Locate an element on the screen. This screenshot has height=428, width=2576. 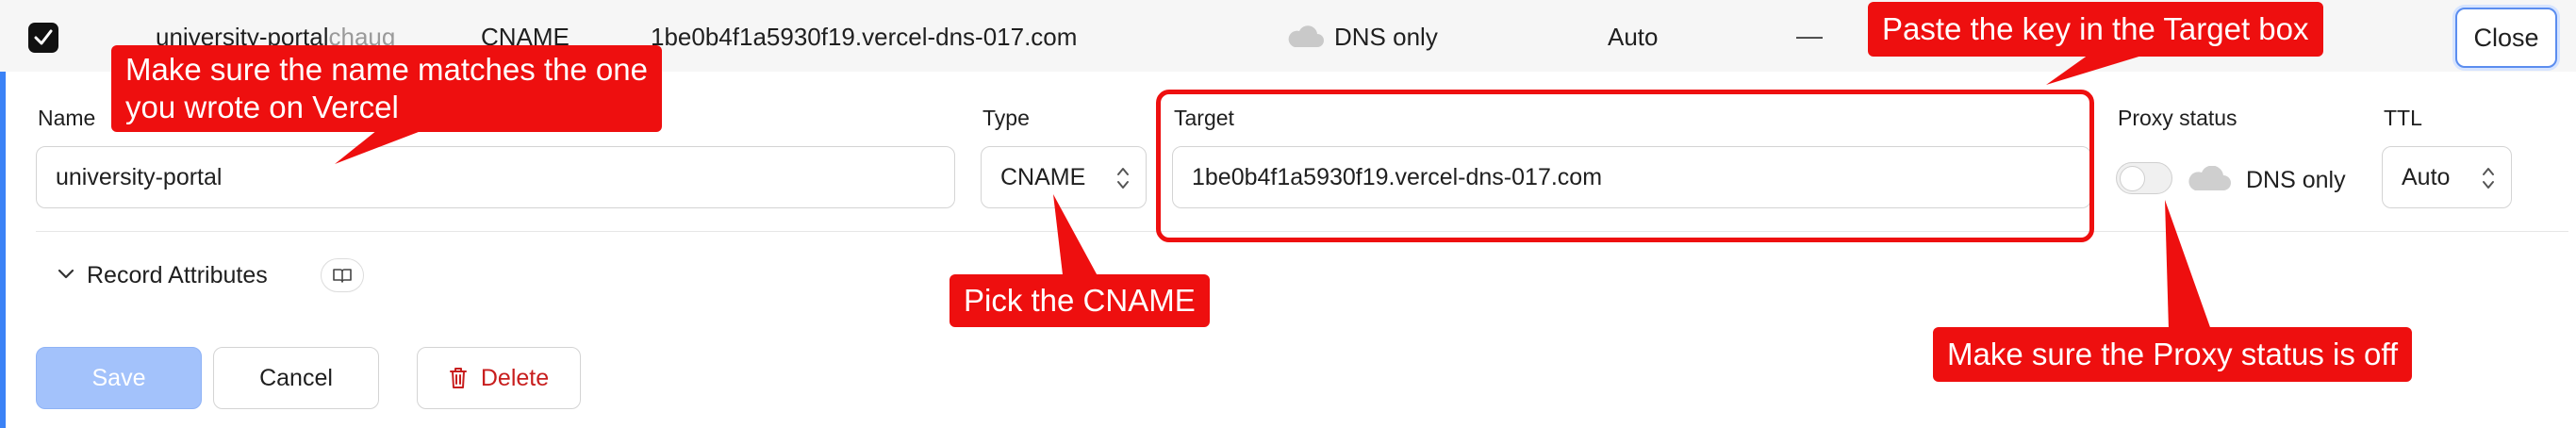
record-ttl: Auto is located at coordinates (1633, 37).